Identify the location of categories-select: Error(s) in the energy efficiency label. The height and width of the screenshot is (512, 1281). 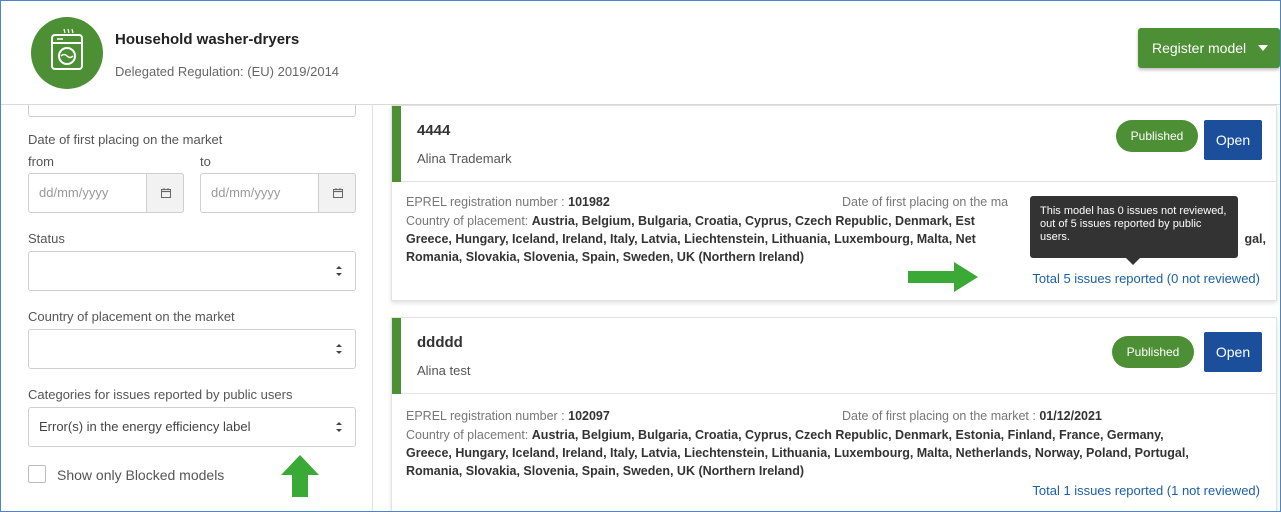
(192, 427).